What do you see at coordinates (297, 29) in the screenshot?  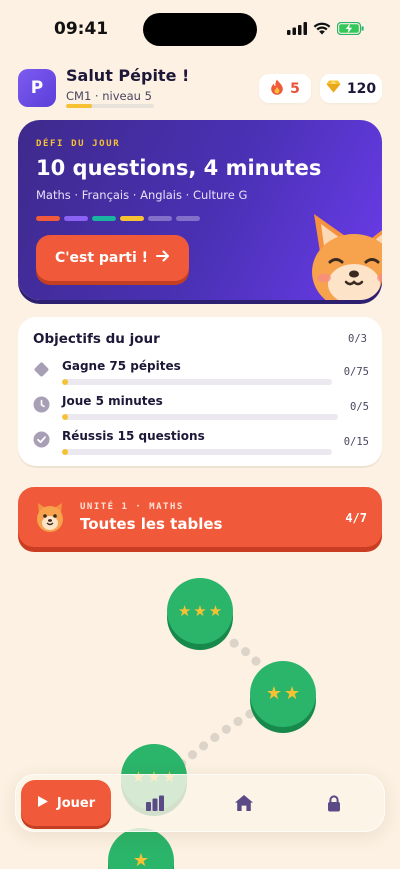 I see `signal-icon` at bounding box center [297, 29].